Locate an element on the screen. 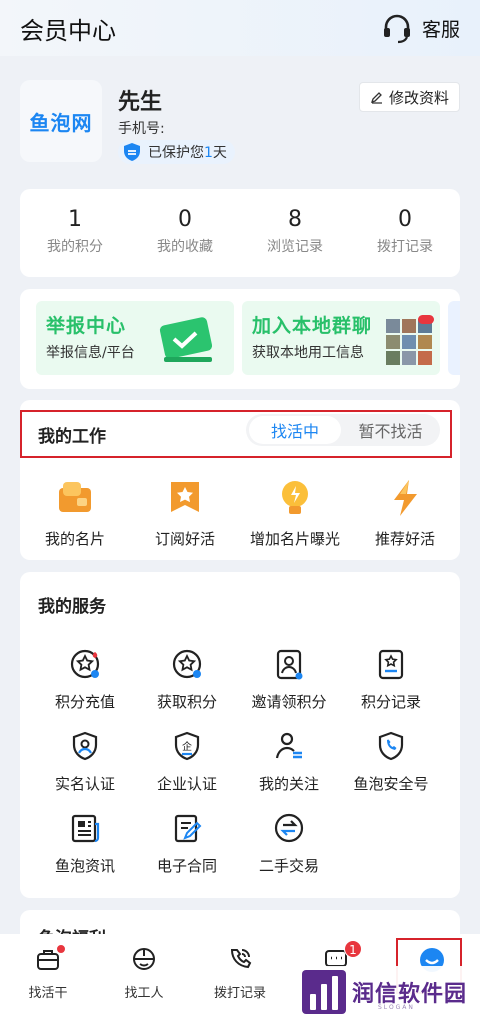  item-label: 增加名片曝光 is located at coordinates (294, 539).